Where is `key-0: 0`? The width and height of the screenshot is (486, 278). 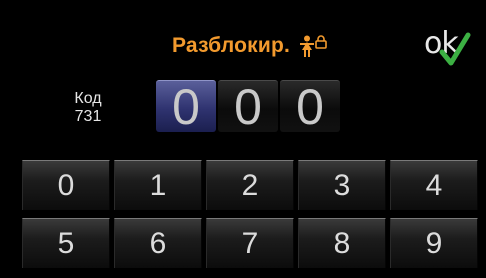 key-0: 0 is located at coordinates (66, 185).